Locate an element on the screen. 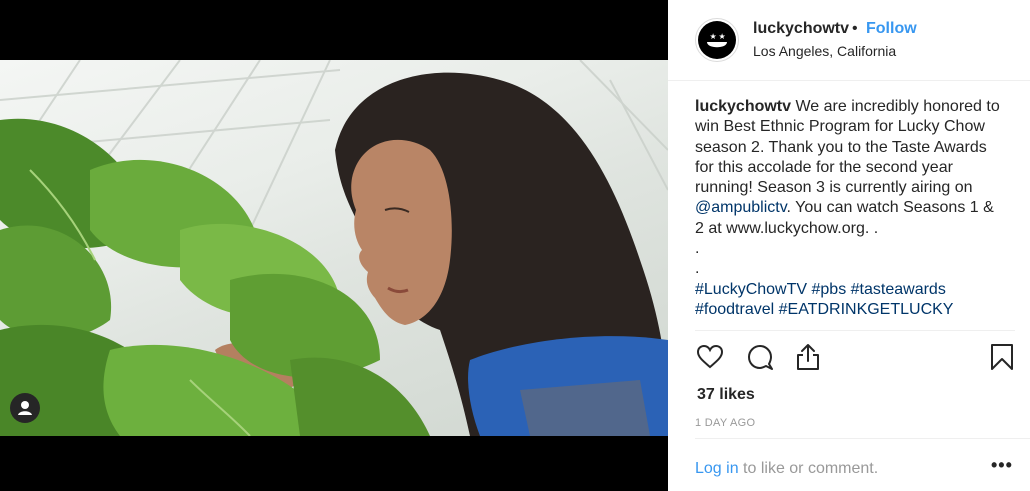 The height and width of the screenshot is (491, 1030). location-link: Los Angeles, California is located at coordinates (824, 51).